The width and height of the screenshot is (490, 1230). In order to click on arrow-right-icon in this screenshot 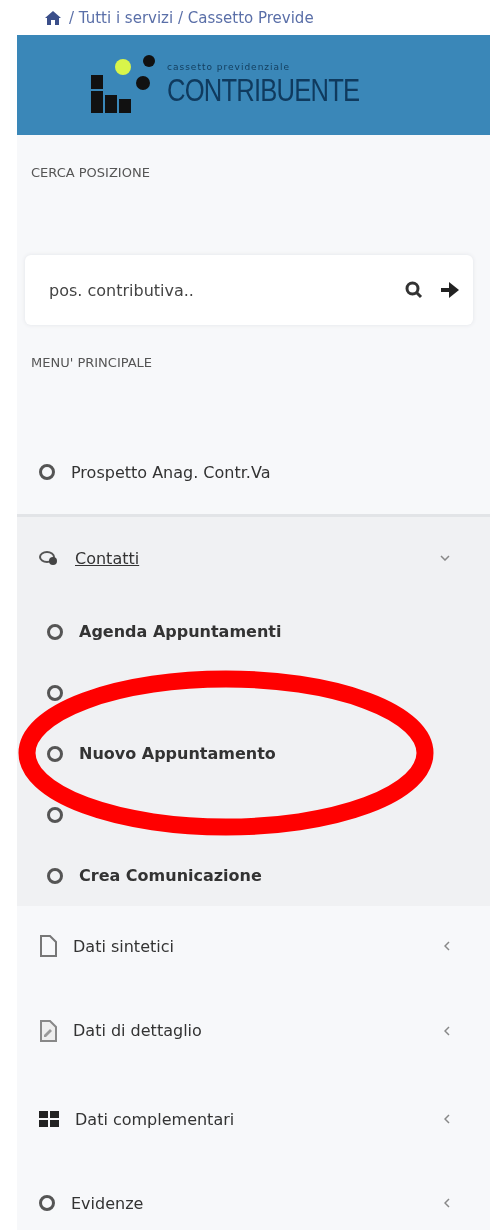, I will do `click(450, 290)`.